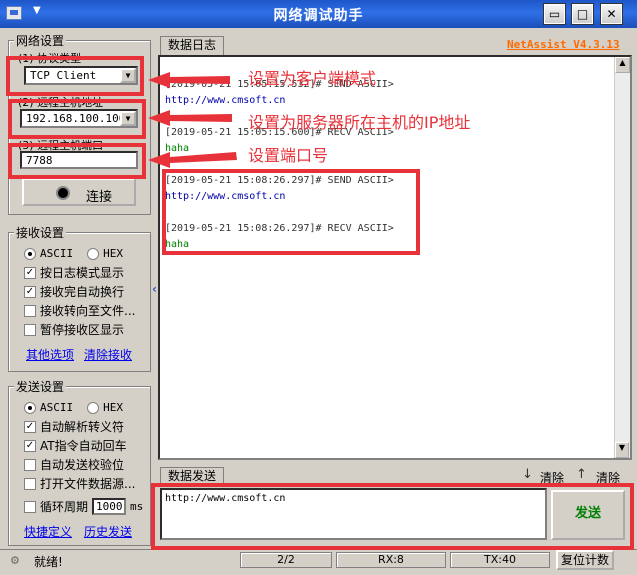 This screenshot has width=637, height=575. I want to click on receive-option: ✓ 按日志模式显示, so click(79, 272).